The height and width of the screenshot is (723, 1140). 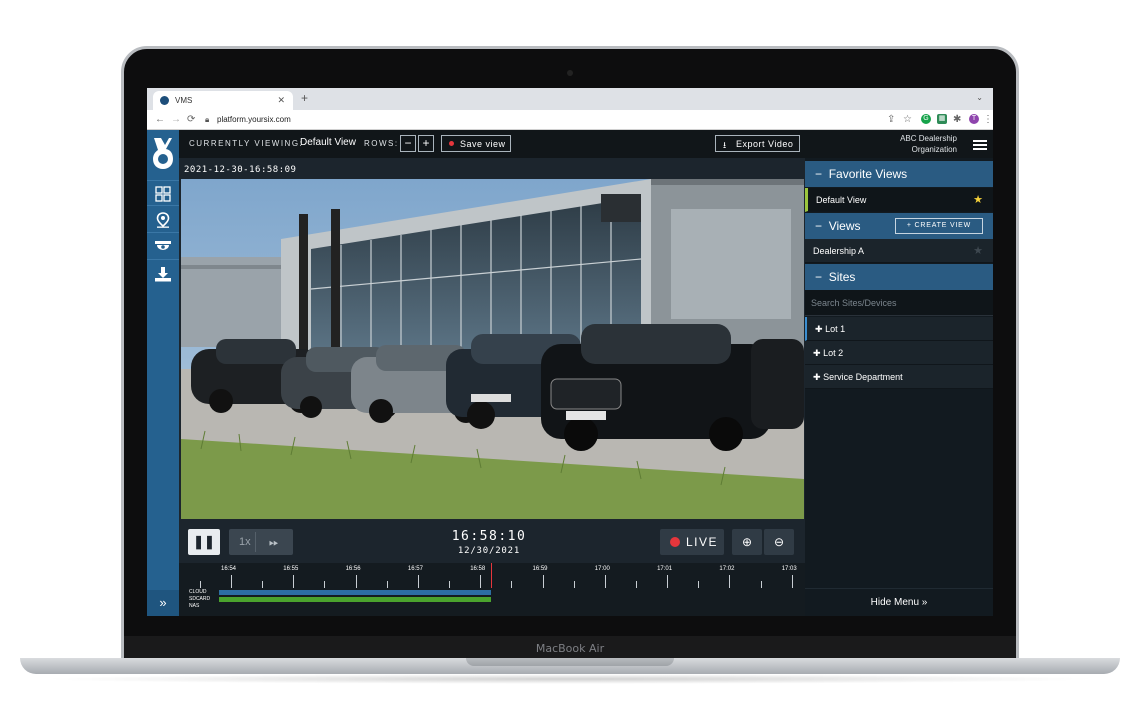 What do you see at coordinates (274, 542) in the screenshot?
I see `fast-forward-icon: ⏩︎` at bounding box center [274, 542].